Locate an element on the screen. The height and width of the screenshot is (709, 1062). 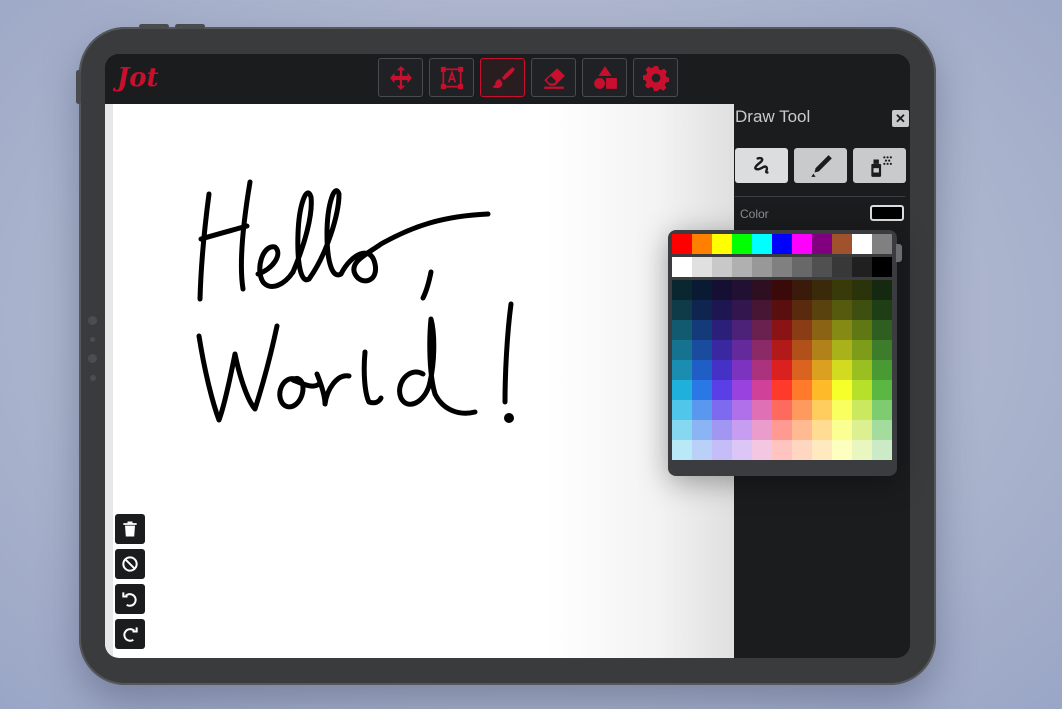
delete-button is located at coordinates (130, 529).